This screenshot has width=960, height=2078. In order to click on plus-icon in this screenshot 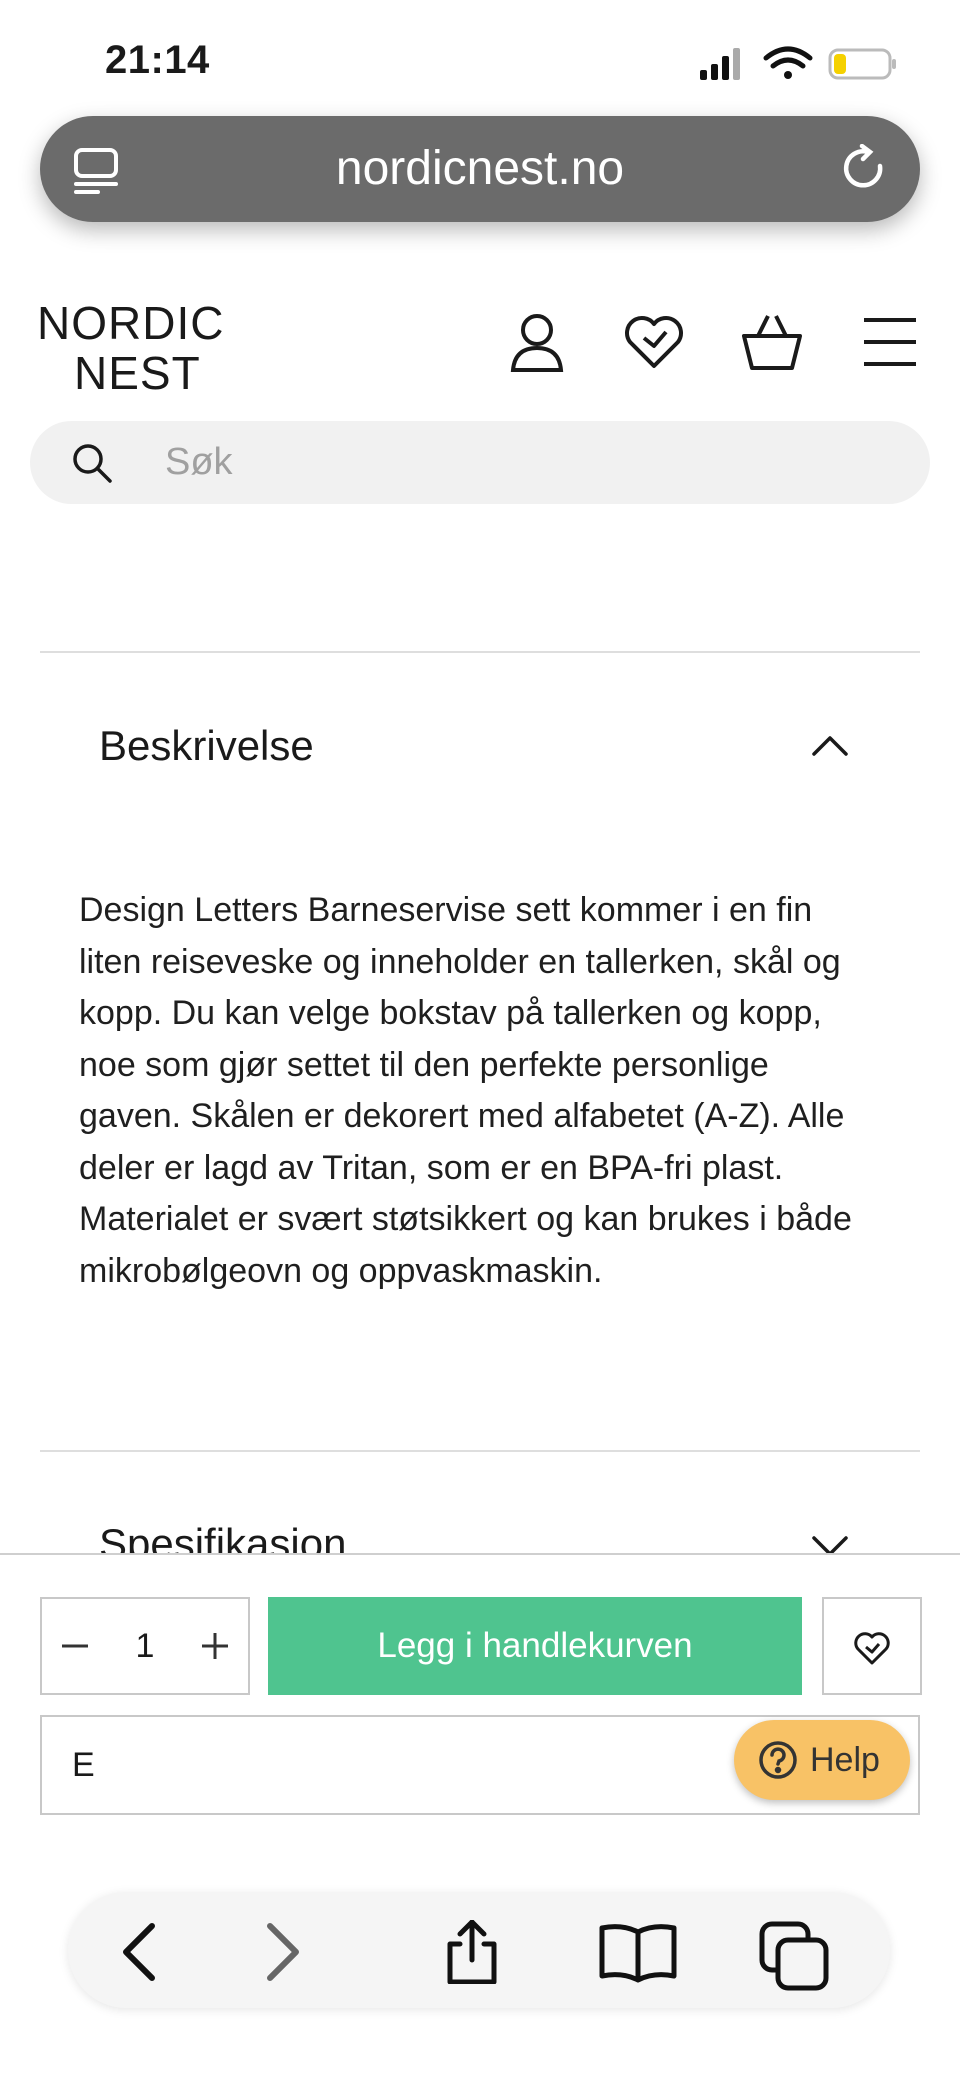, I will do `click(215, 1646)`.